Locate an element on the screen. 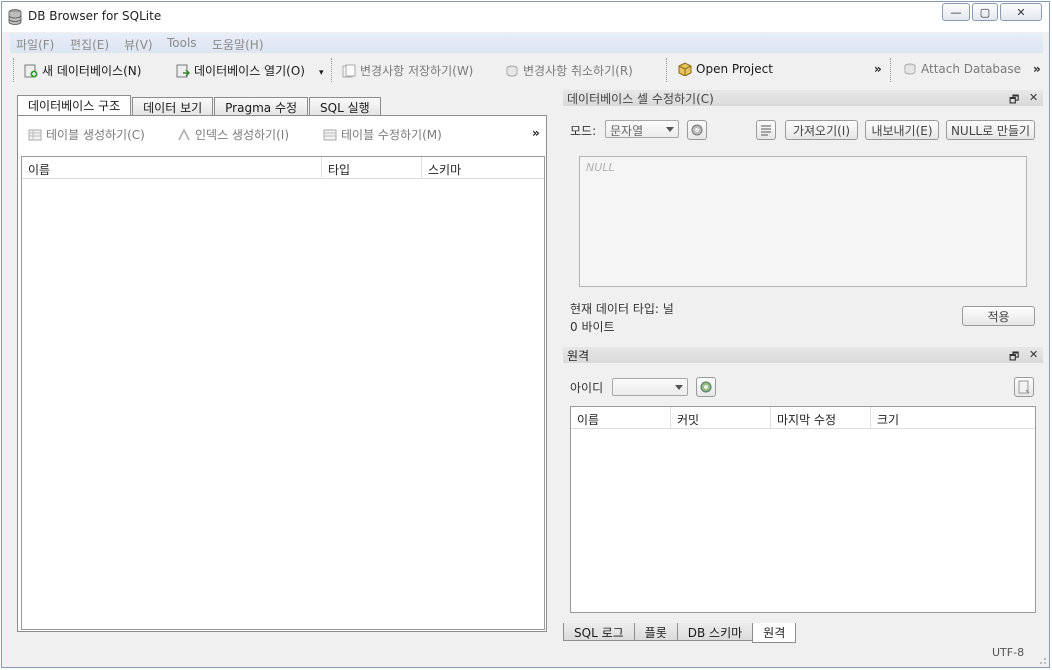 Image resolution: width=1052 pixels, height=670 pixels. save-changes-button: 변경사항 저장하기(W) is located at coordinates (407, 70).